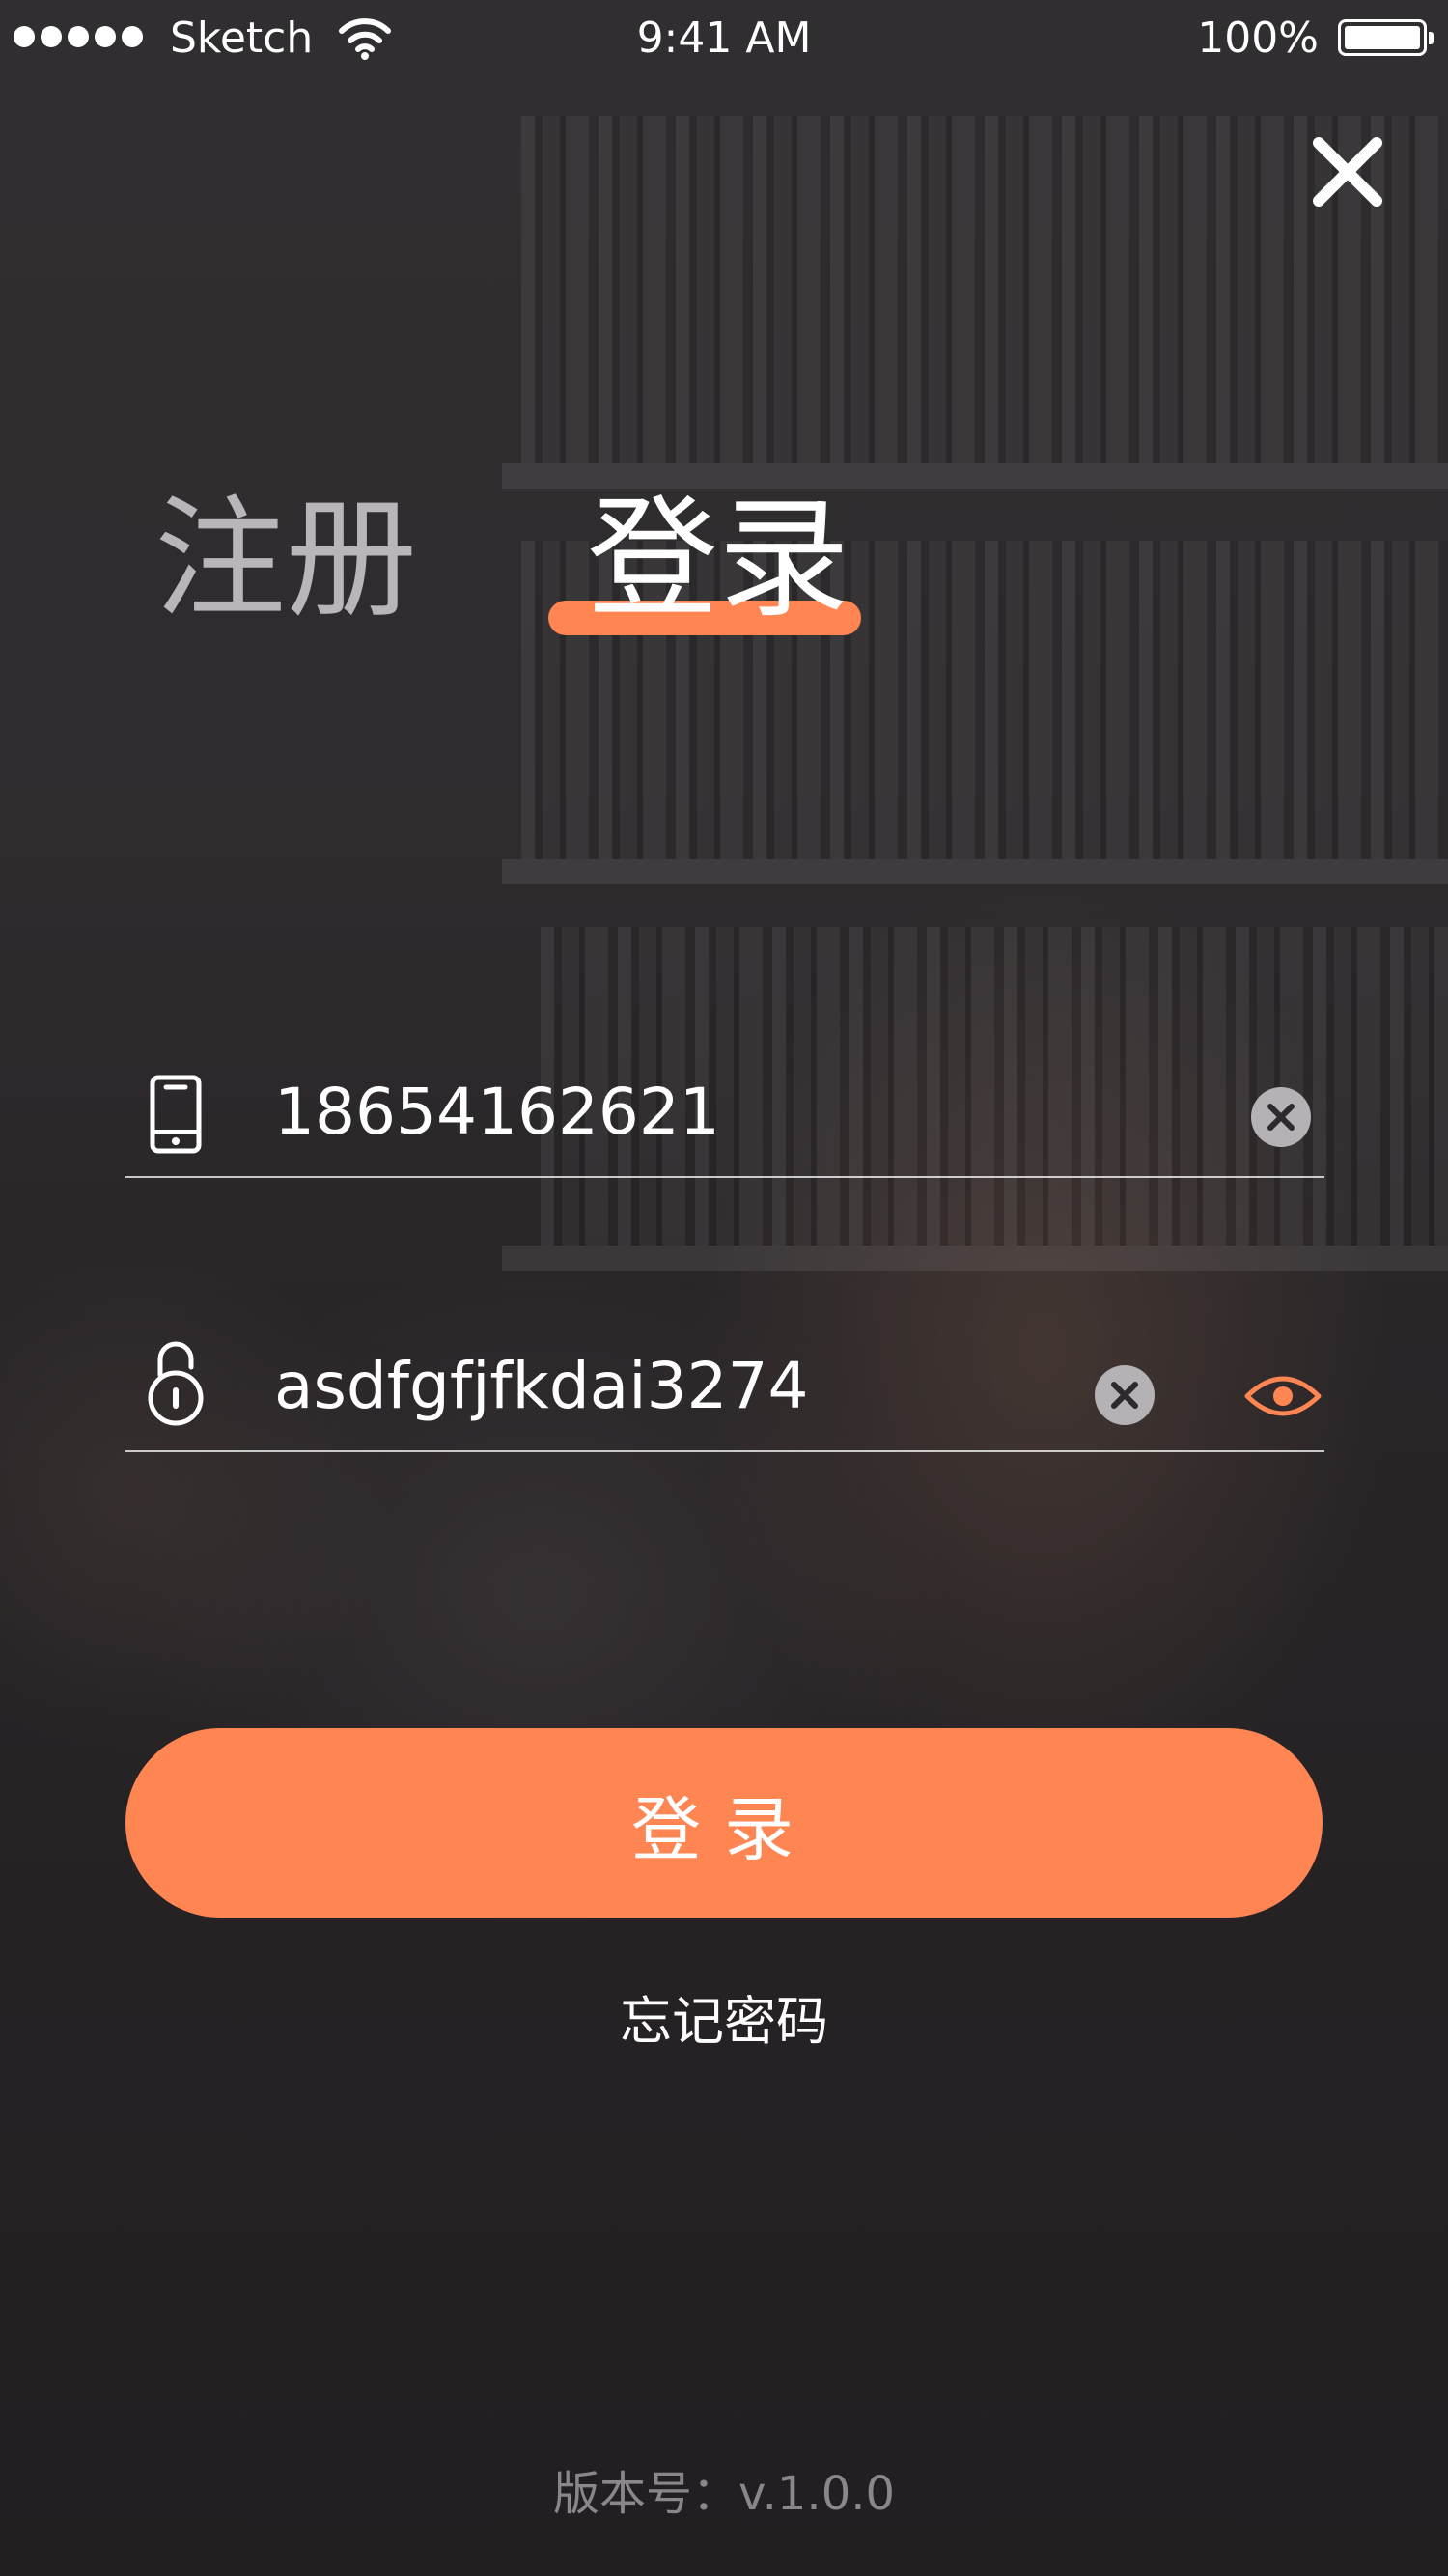  Describe the element at coordinates (1386, 37) in the screenshot. I see `battery-icon` at that location.